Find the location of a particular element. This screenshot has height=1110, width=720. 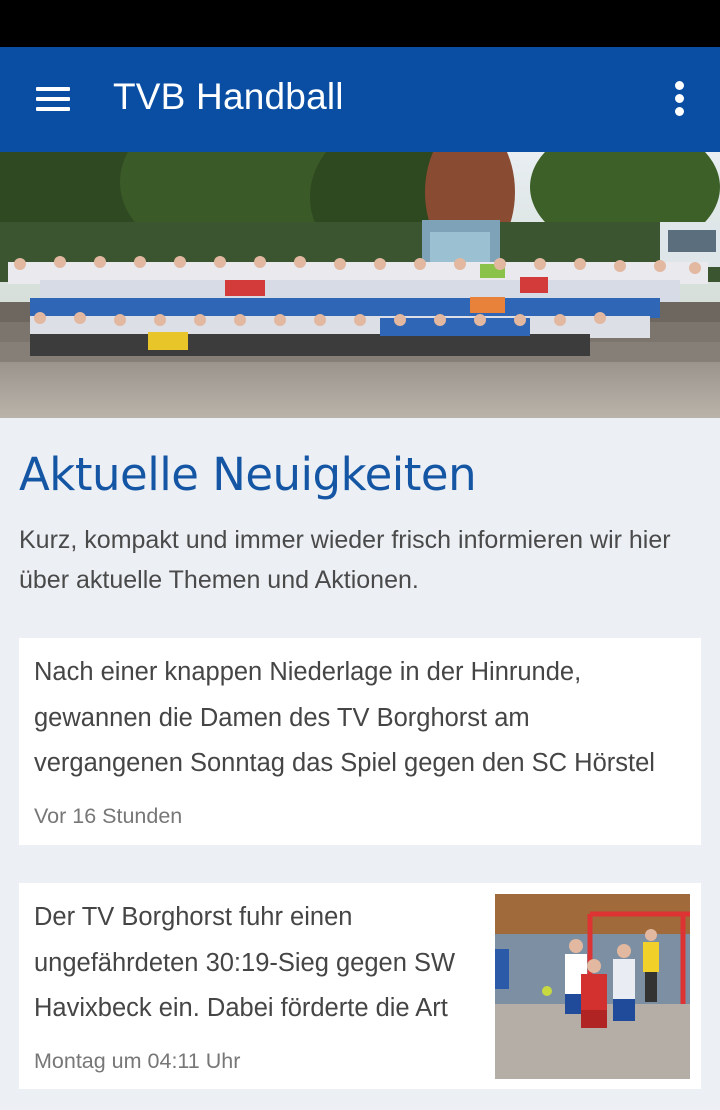

app-bar: TVB Handball is located at coordinates (360, 99).